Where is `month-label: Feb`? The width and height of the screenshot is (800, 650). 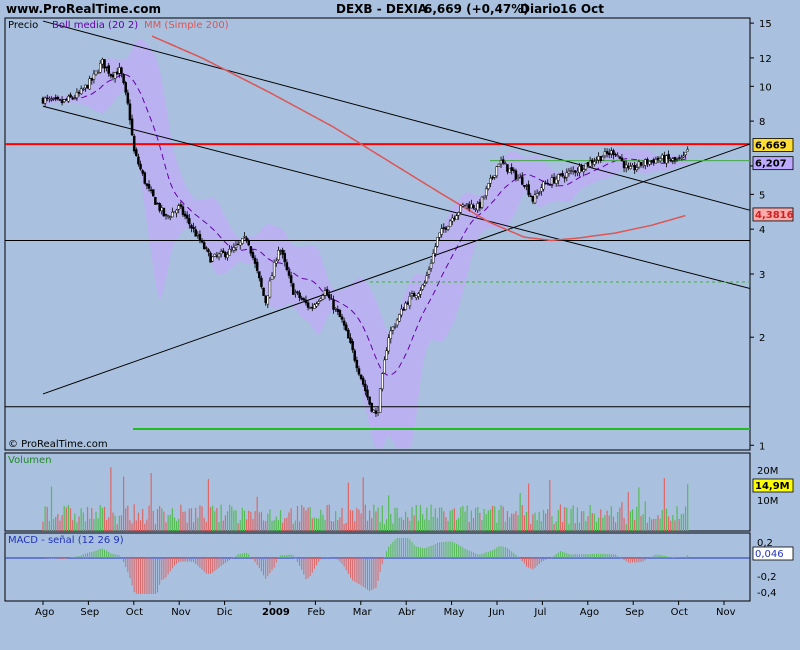 month-label: Feb is located at coordinates (316, 612).